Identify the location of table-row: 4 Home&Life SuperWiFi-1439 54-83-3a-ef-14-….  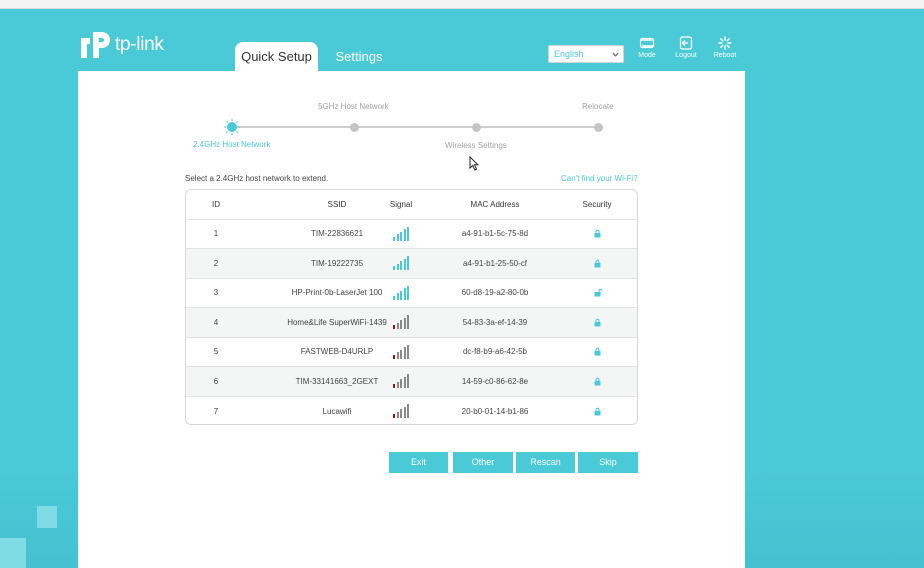
(411, 323).